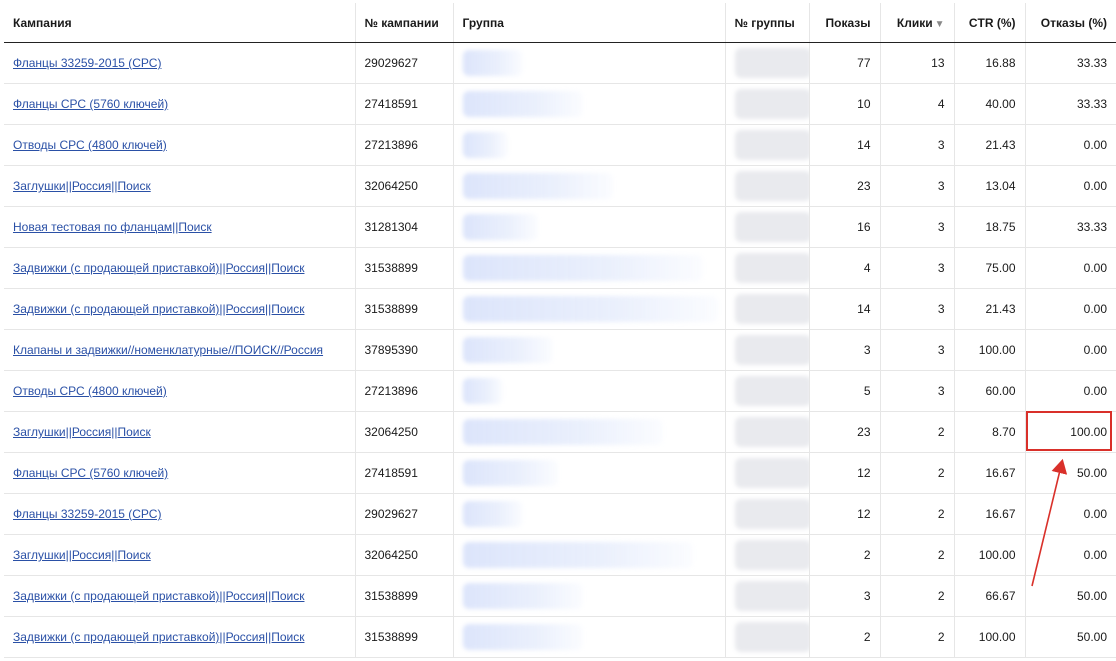 This screenshot has height=661, width=1116. I want to click on cell-clicks: 13, so click(917, 63).